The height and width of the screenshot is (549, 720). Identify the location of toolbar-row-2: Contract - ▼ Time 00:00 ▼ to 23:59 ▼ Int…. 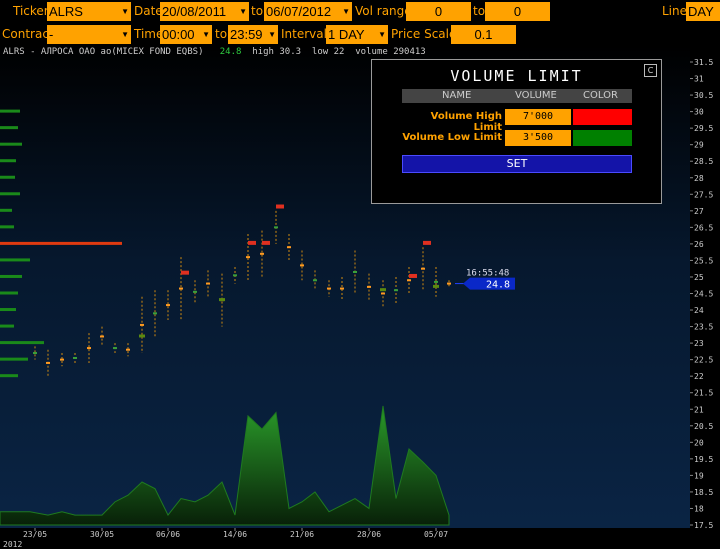
(360, 34).